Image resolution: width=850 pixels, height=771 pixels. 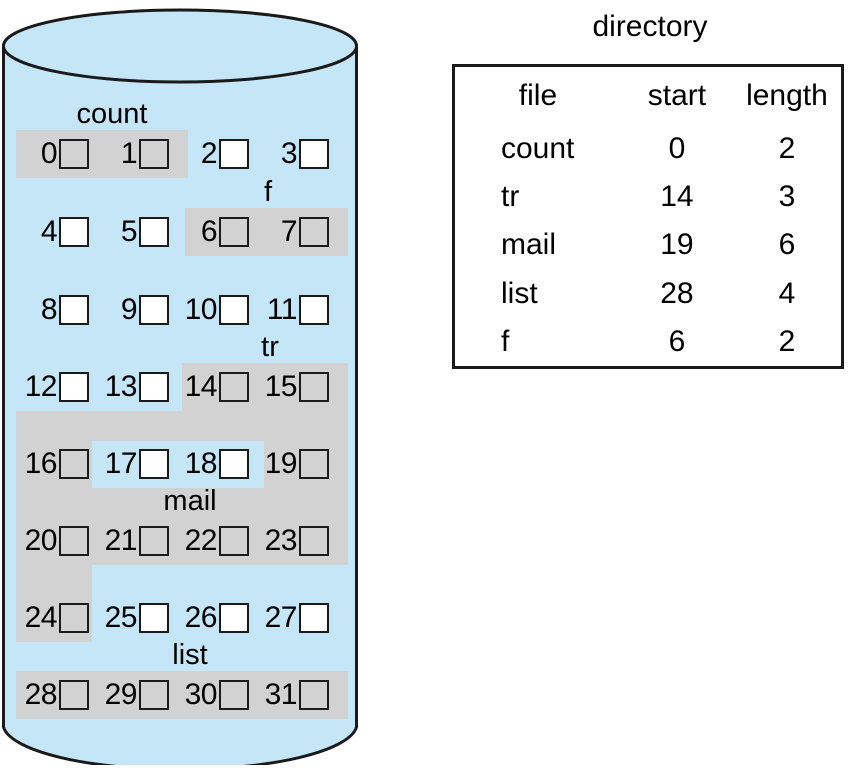 I want to click on disk-block: 27, so click(x=291, y=618).